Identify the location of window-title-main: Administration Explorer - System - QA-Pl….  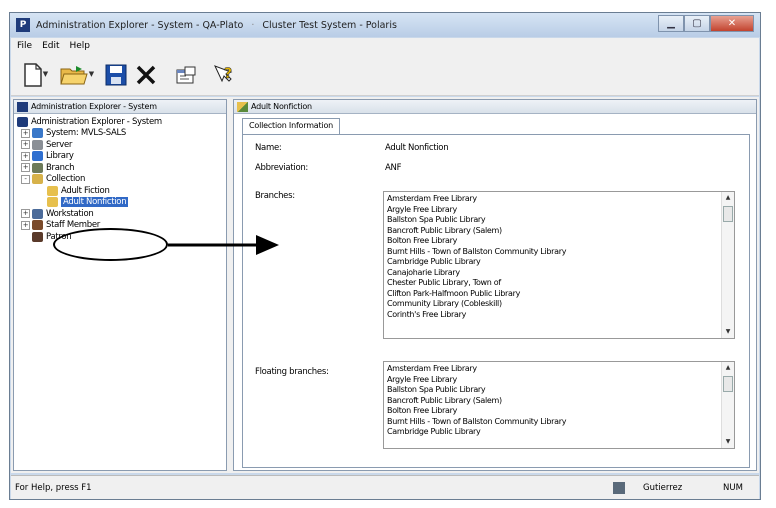
(140, 25).